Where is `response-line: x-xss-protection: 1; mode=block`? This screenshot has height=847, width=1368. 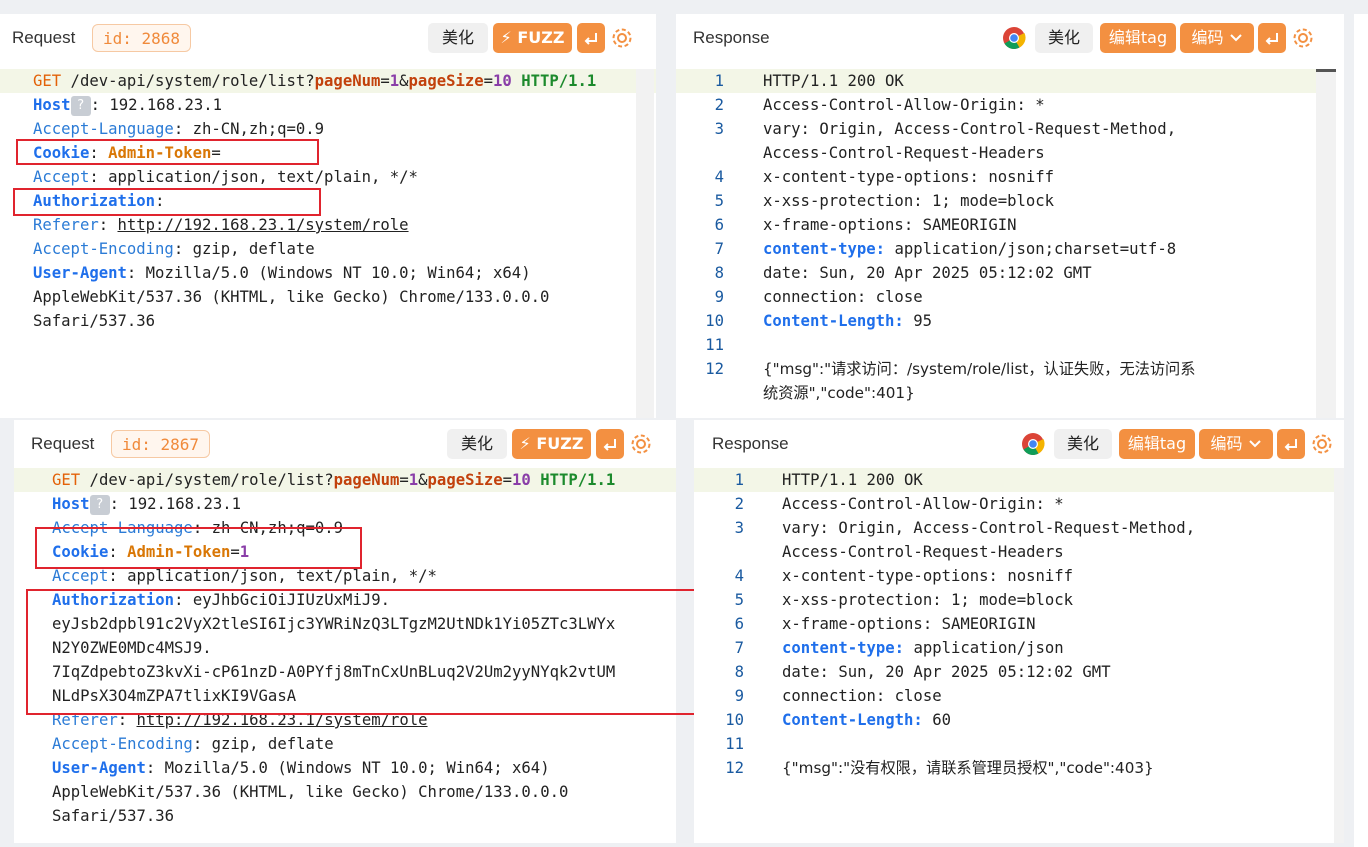 response-line: x-xss-protection: 1; mode=block is located at coordinates (909, 201).